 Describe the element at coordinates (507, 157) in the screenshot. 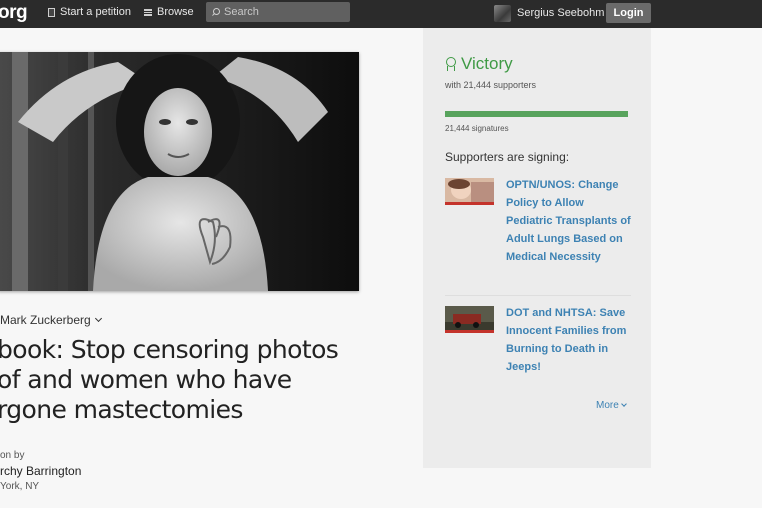

I see `supporters-signing-heading: Supporters are signing:` at that location.